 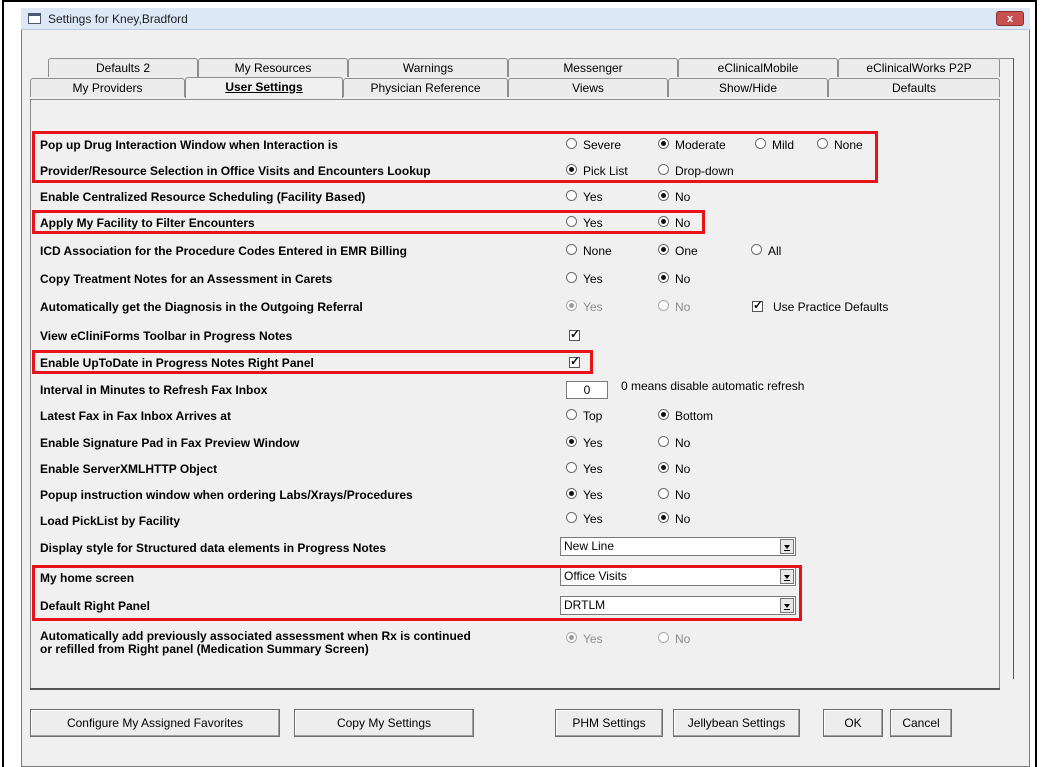 I want to click on tab-user-settings: User Settings, so click(x=264, y=87).